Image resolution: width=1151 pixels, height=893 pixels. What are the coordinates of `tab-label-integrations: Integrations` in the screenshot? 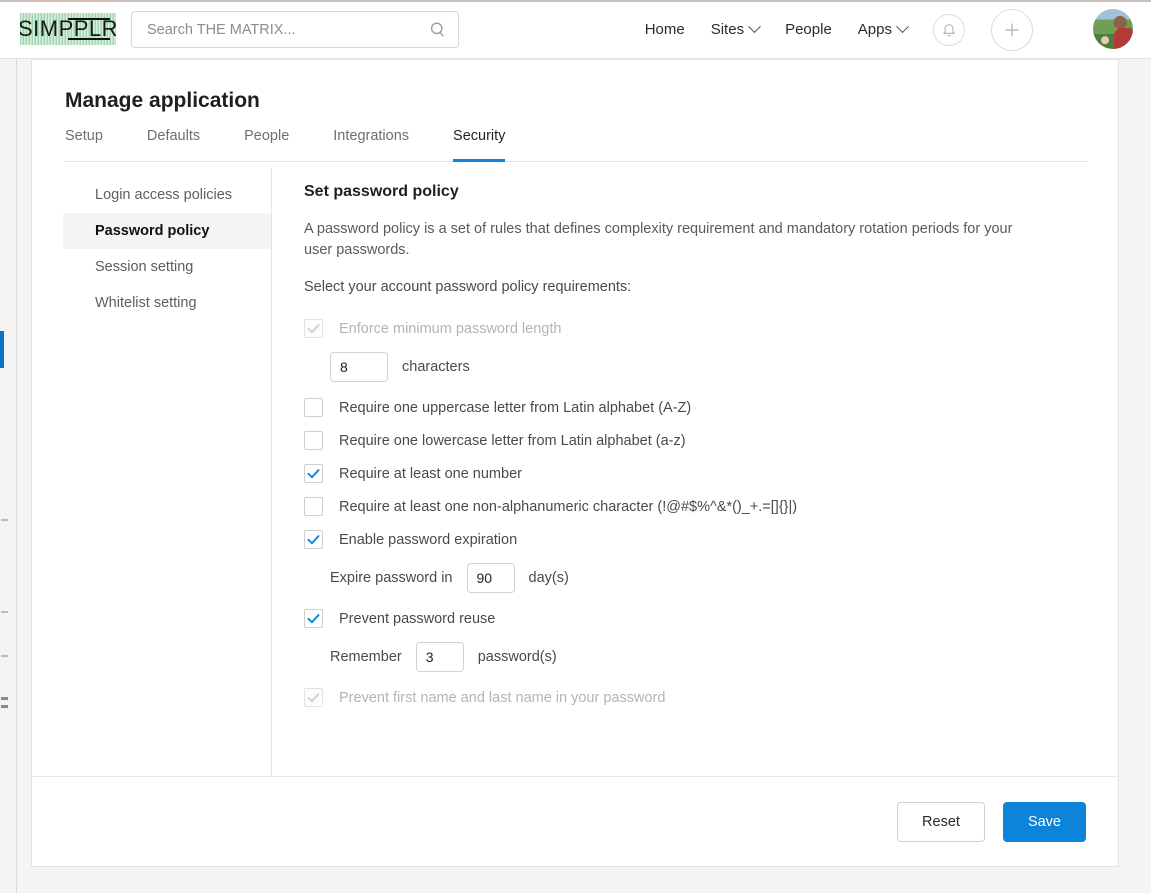 It's located at (371, 136).